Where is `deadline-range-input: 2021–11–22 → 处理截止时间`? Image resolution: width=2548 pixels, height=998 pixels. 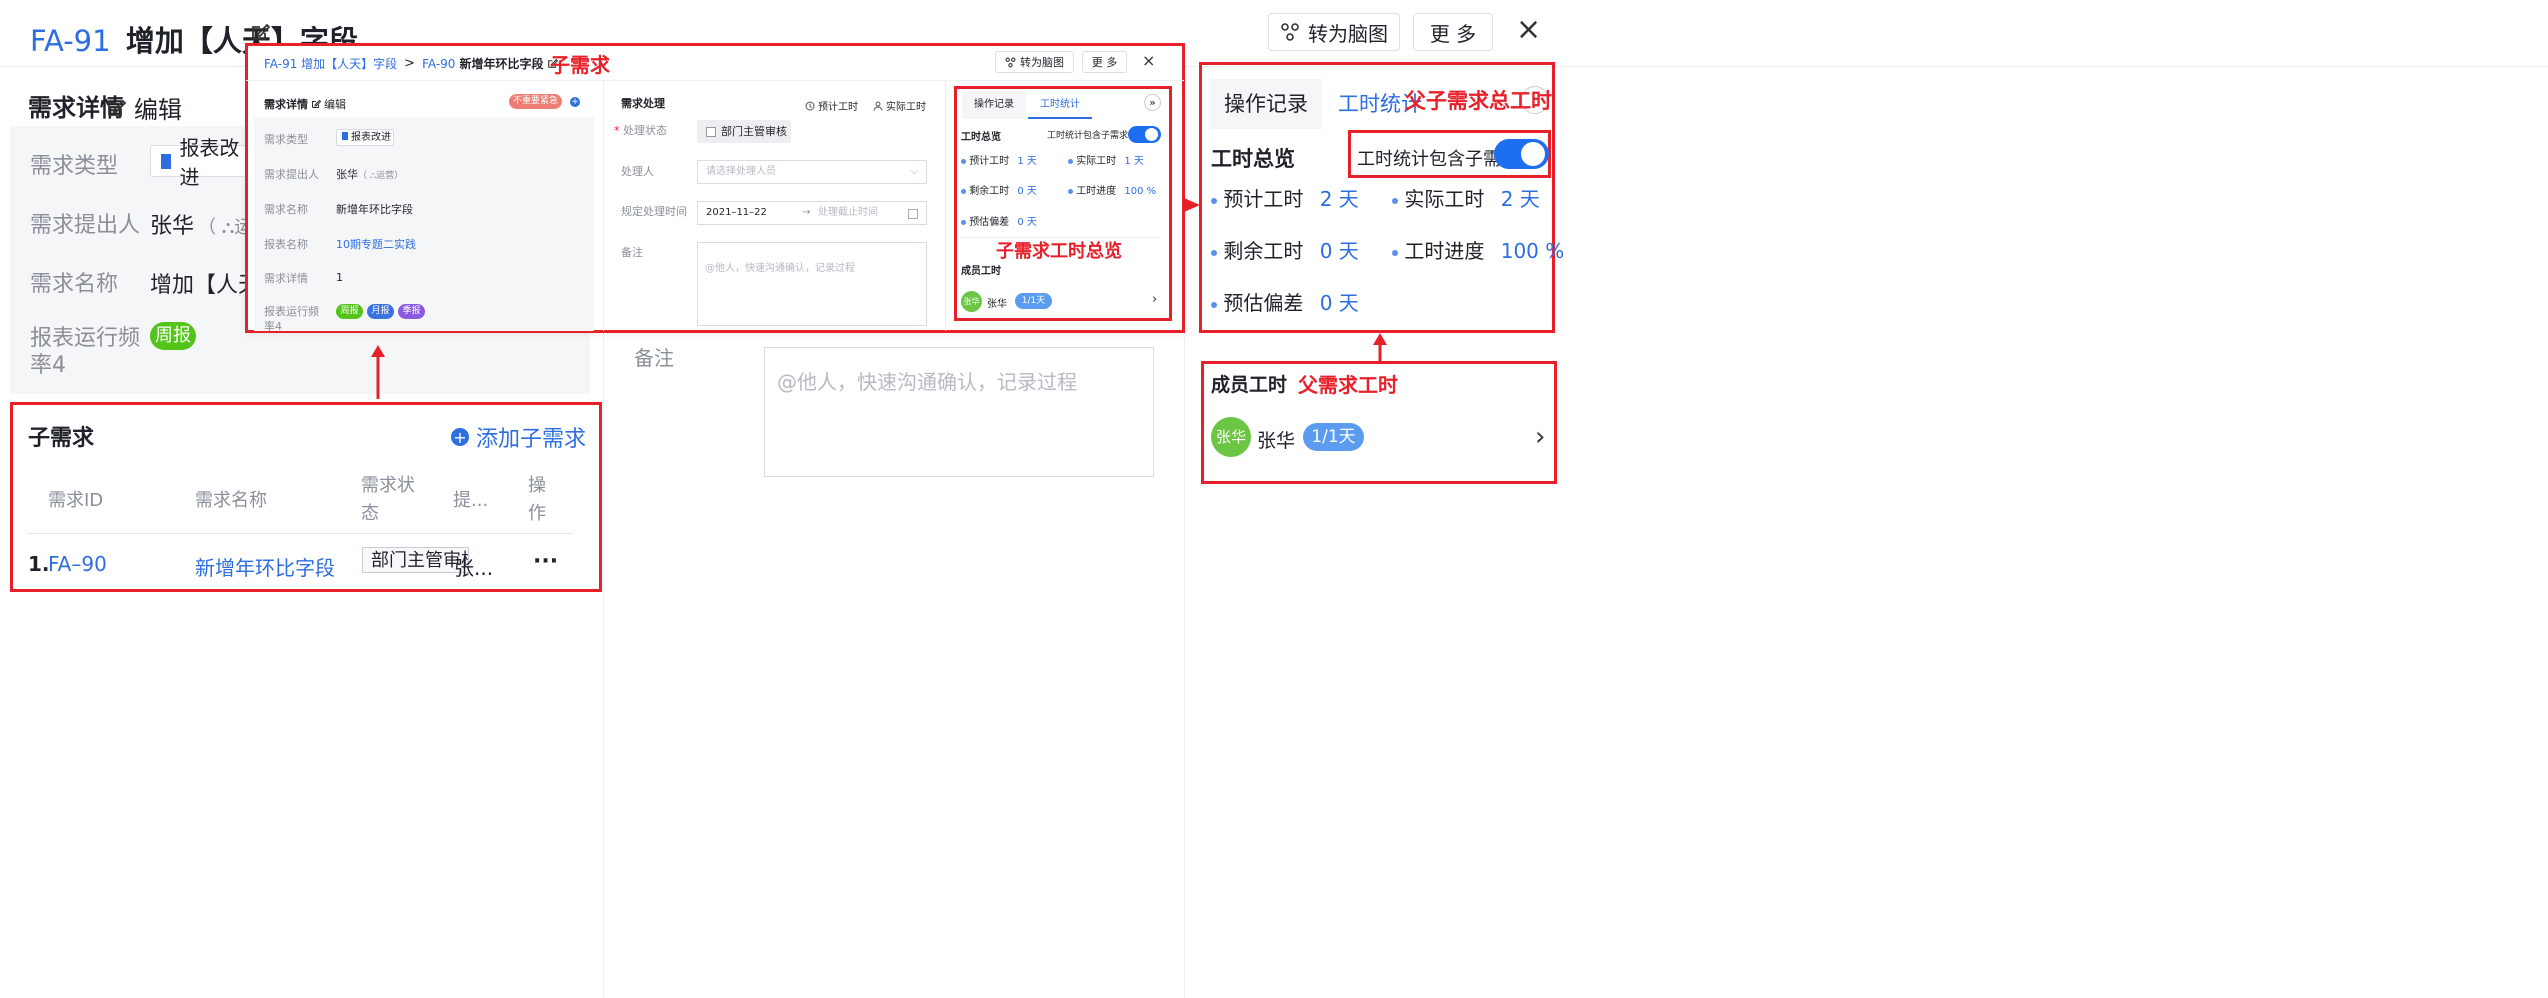
deadline-range-input: 2021–11–22 → 处理截止时间 is located at coordinates (812, 213).